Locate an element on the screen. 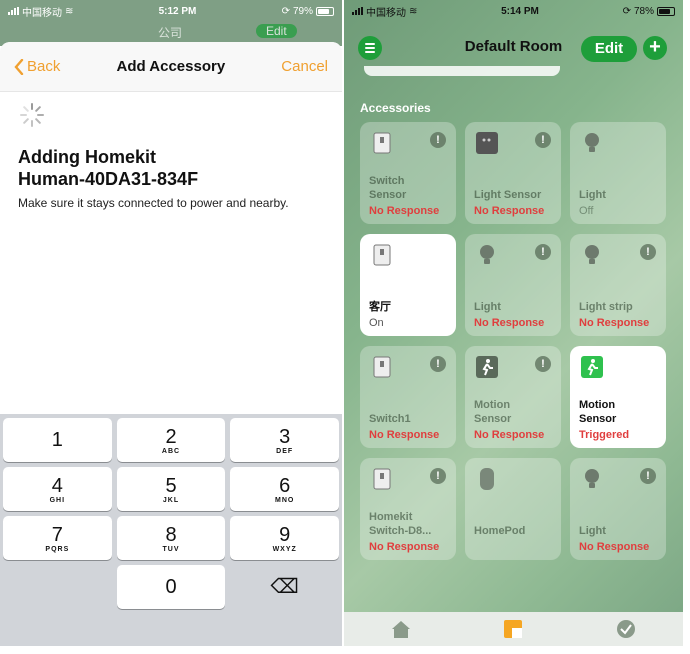 The image size is (690, 654). home-tab-icon is located at coordinates (401, 629).